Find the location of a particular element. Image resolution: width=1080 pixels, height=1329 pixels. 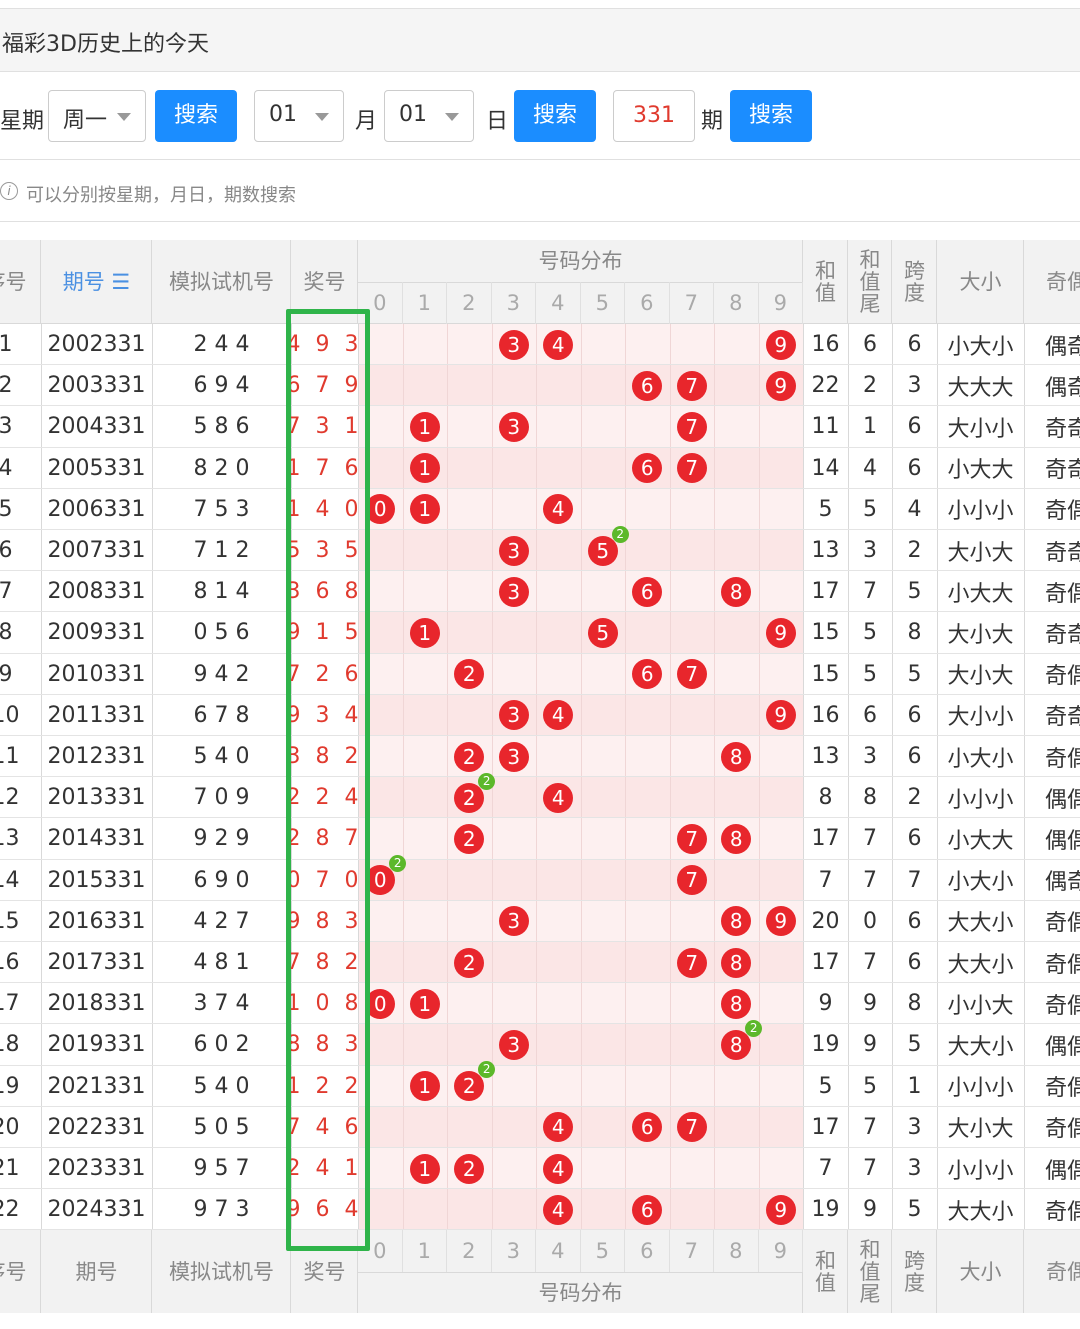

row-span: 4 is located at coordinates (914, 509).